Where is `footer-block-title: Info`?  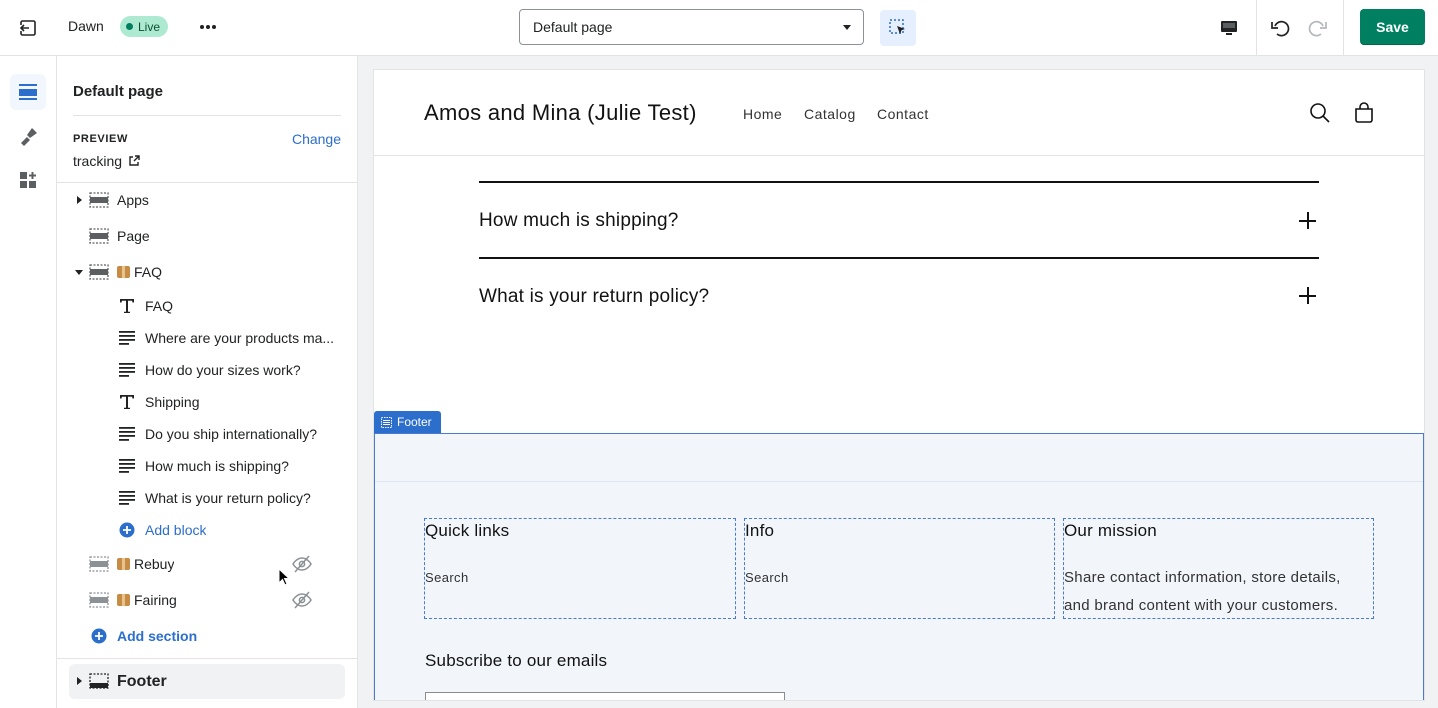
footer-block-title: Info is located at coordinates (760, 530).